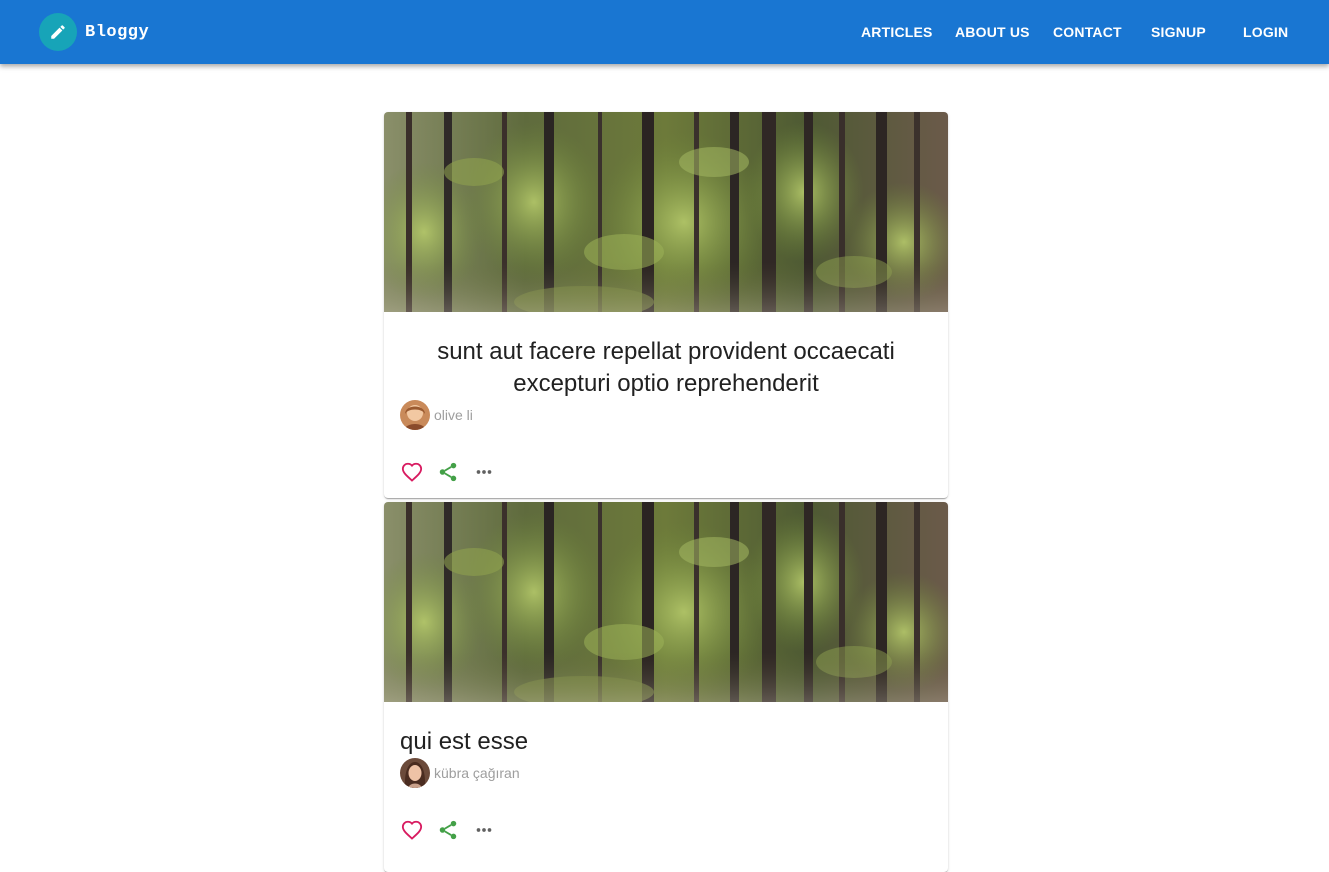 The height and width of the screenshot is (872, 1329). What do you see at coordinates (453, 415) in the screenshot?
I see `author-name: olive li` at bounding box center [453, 415].